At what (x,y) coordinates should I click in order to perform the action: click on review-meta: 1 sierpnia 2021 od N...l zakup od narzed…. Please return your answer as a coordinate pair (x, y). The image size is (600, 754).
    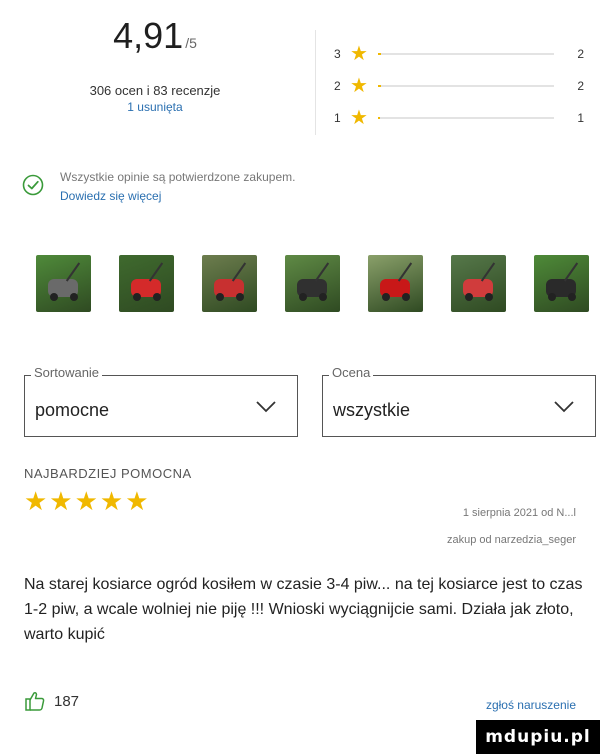
    Looking at the image, I should click on (511, 527).